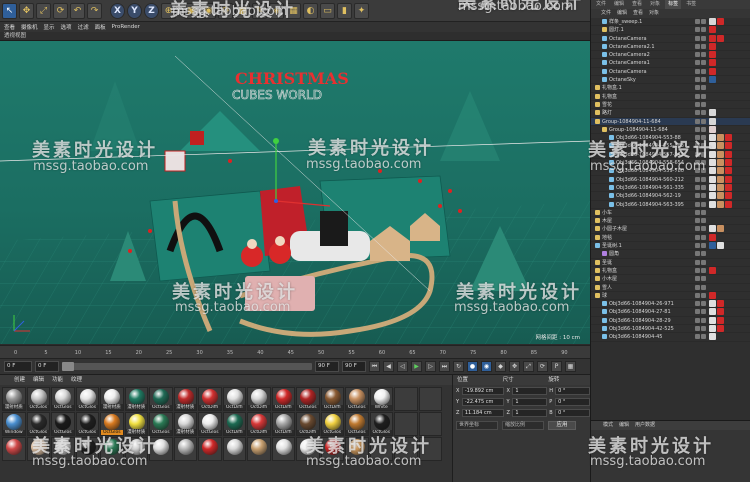 The width and height of the screenshot is (750, 482). Describe the element at coordinates (486, 366) in the screenshot. I see `auto-key-button: ◉` at that location.